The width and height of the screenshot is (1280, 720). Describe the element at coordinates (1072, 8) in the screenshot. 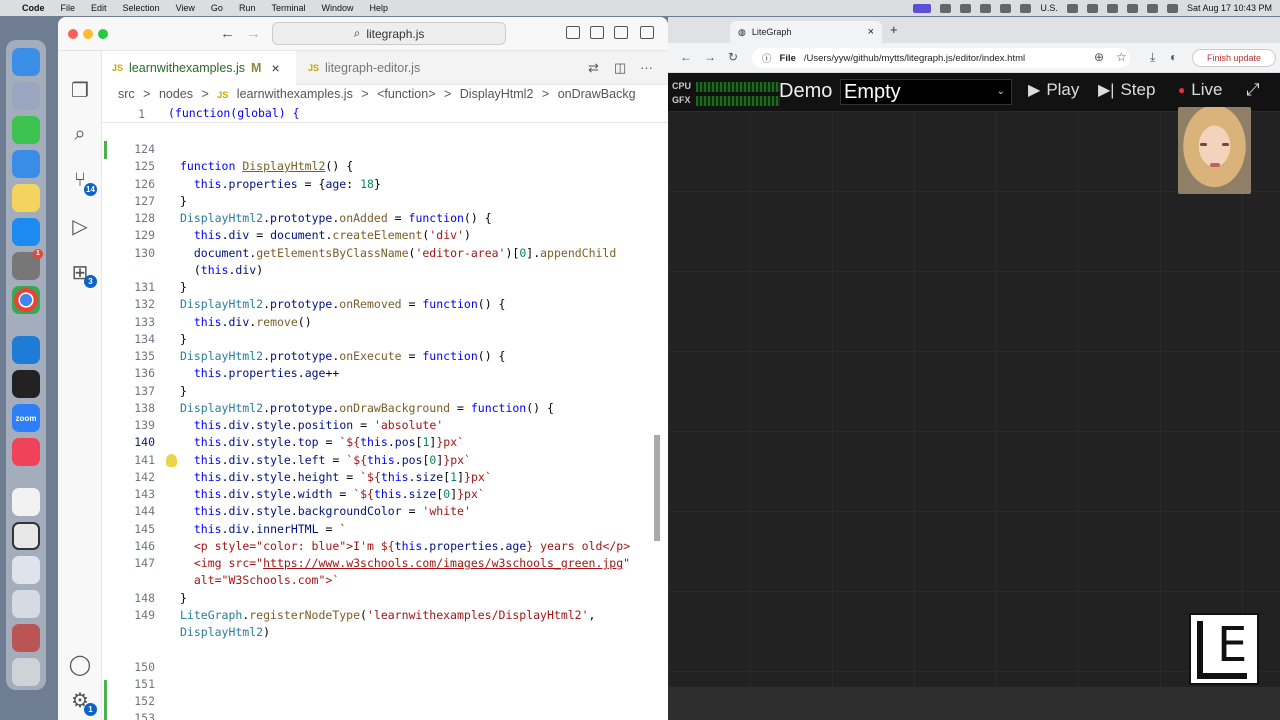

I see `screen-mirroring-icon` at that location.